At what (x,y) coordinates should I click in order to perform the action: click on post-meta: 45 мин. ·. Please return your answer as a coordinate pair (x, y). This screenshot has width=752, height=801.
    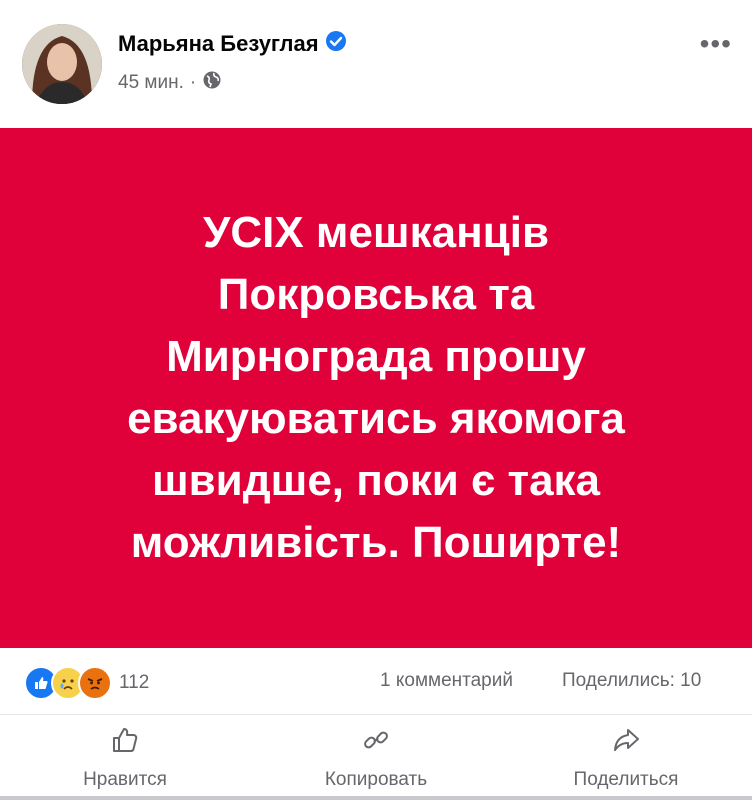
    Looking at the image, I should click on (170, 83).